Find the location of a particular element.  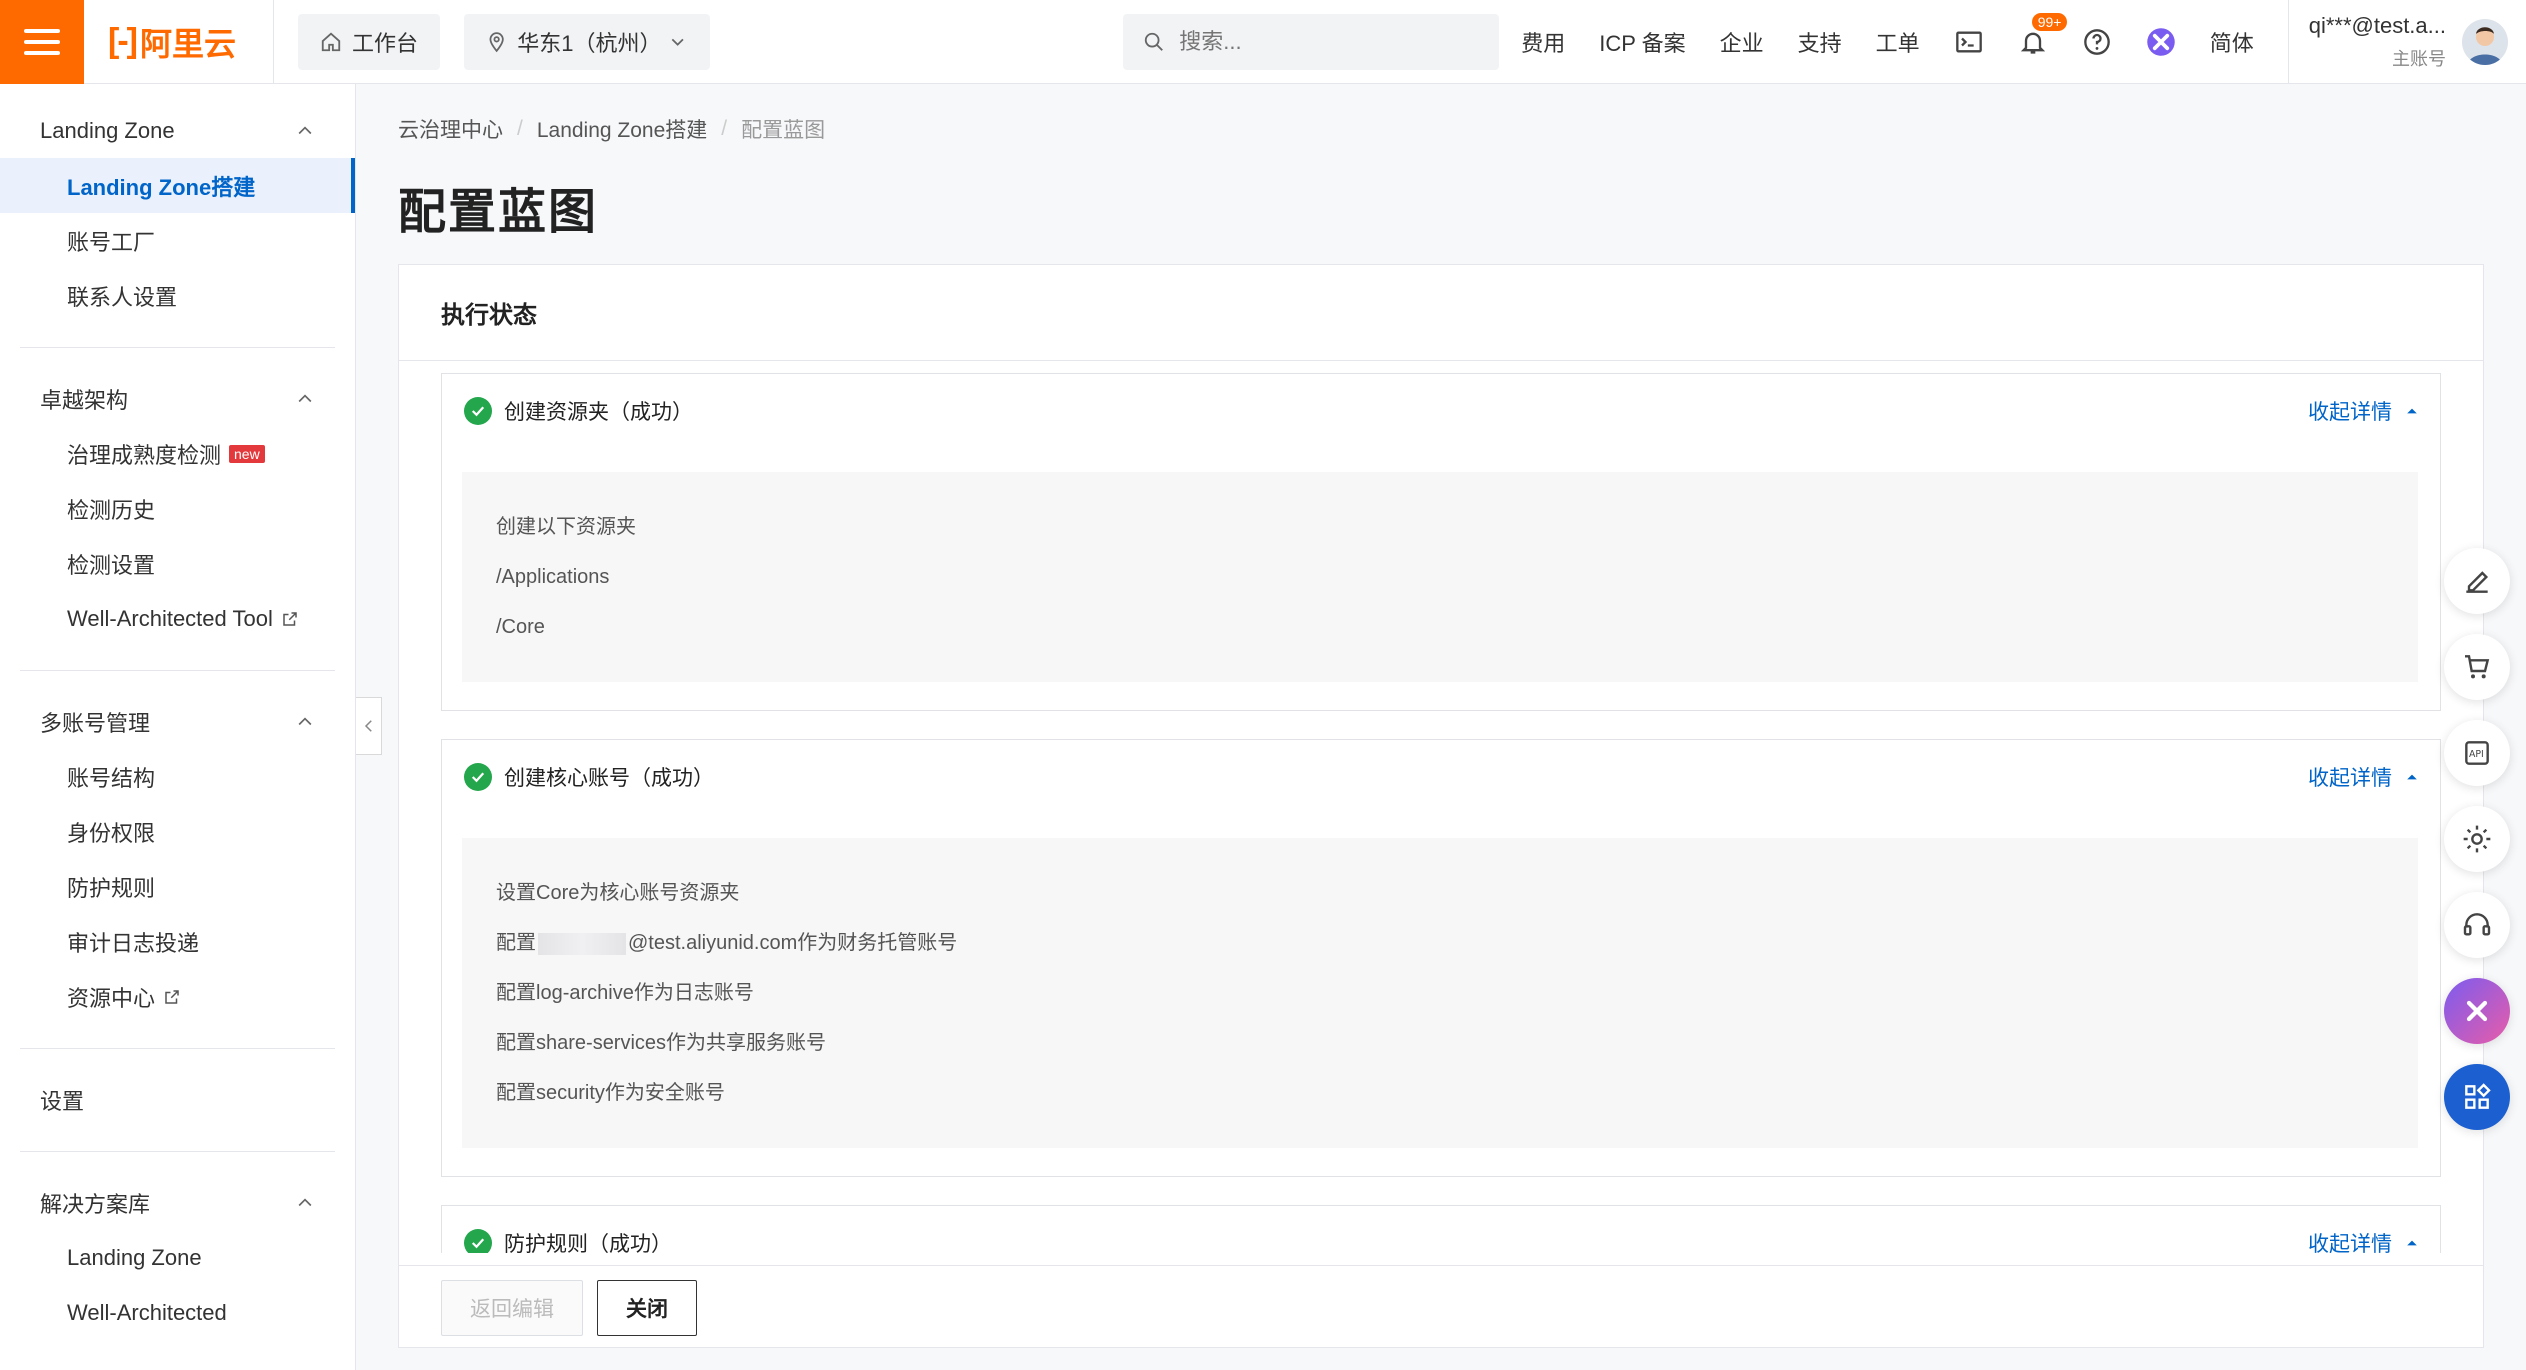

sidebar-collapse-button is located at coordinates (369, 726).